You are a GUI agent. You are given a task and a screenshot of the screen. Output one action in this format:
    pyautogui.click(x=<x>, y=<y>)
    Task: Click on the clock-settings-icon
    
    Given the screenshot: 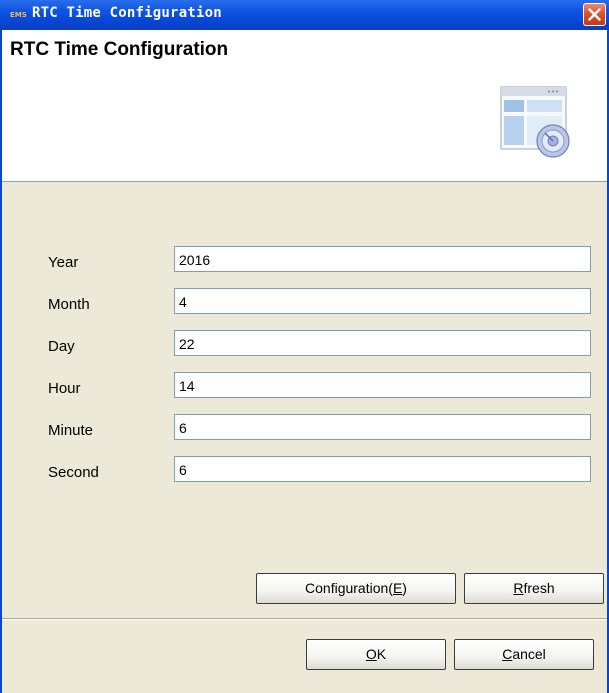 What is the action you would take?
    pyautogui.click(x=535, y=122)
    